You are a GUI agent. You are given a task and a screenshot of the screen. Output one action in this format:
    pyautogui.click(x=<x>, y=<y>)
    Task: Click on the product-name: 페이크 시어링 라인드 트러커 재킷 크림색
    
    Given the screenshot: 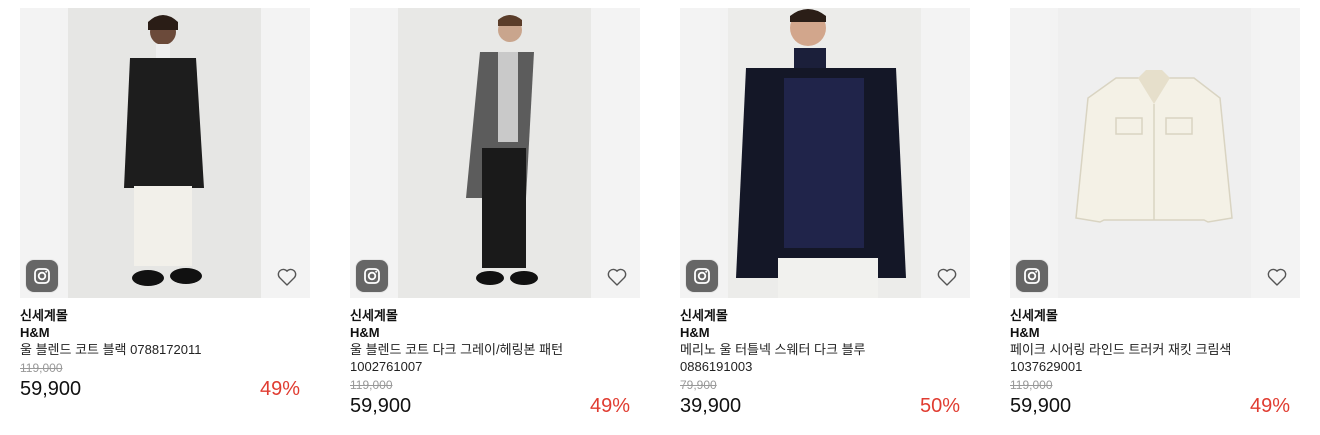 What is the action you would take?
    pyautogui.click(x=1155, y=349)
    